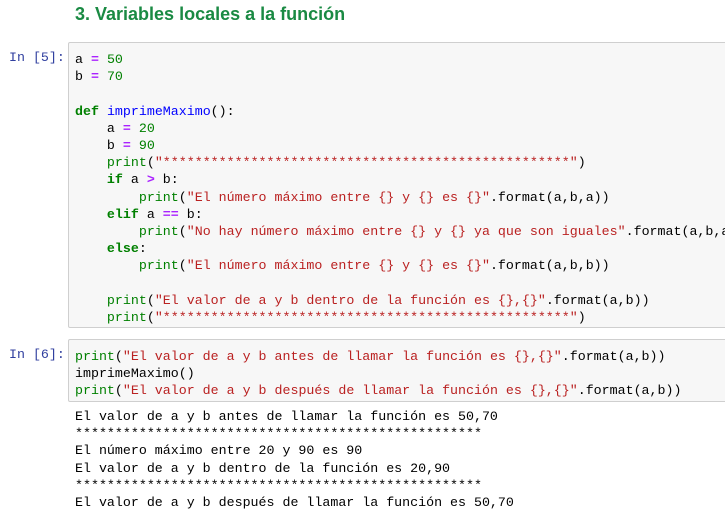 The image size is (725, 516). I want to click on section-heading: 3. Variables locales a la función, so click(210, 14).